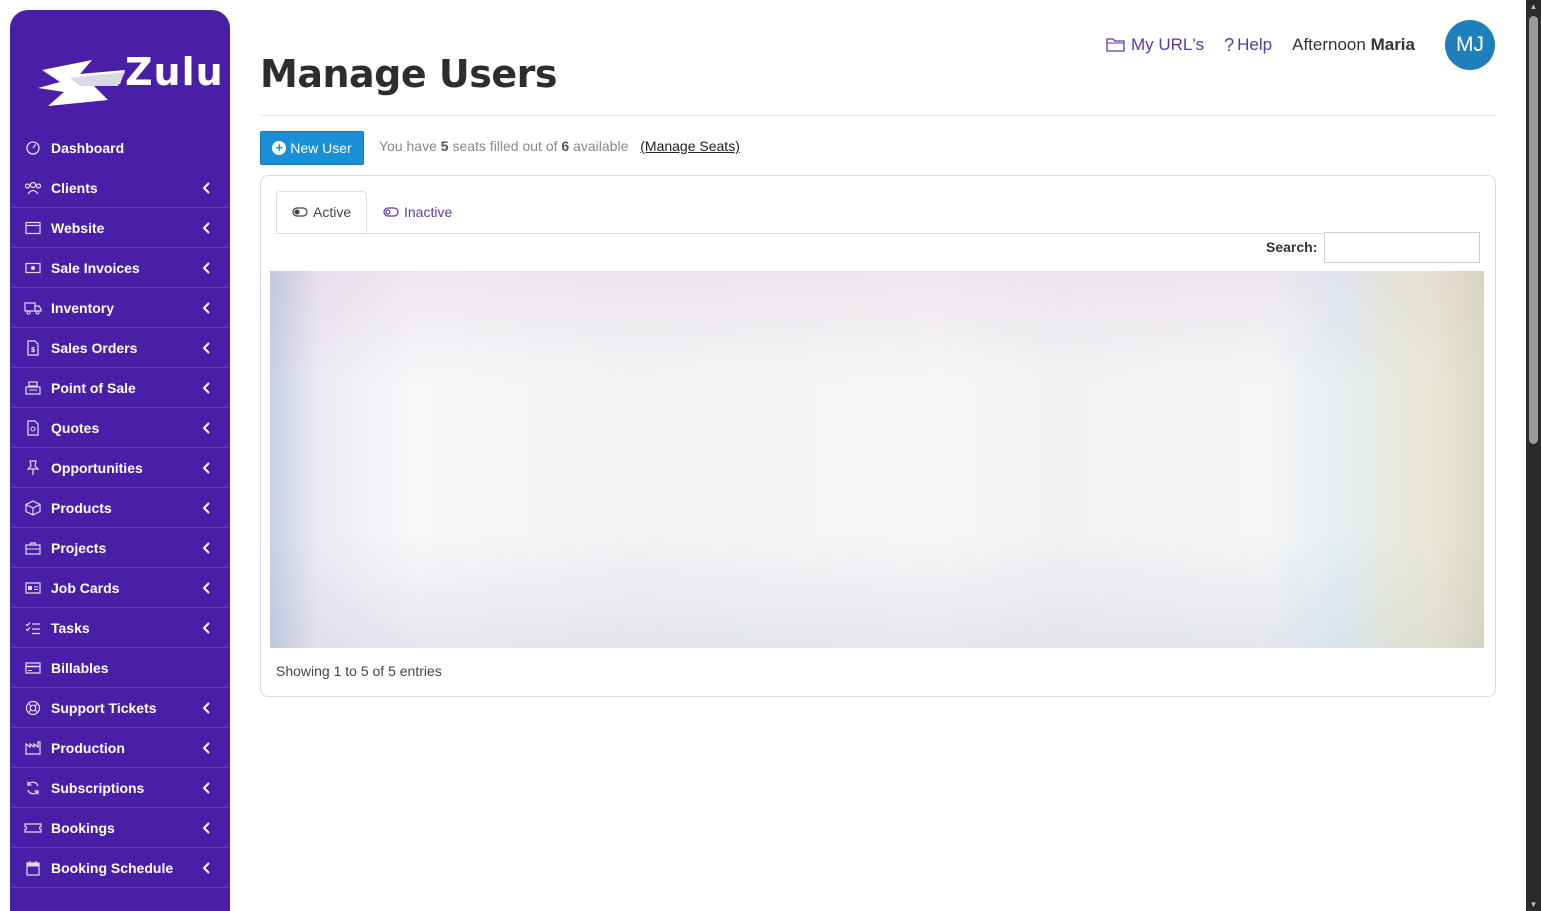 This screenshot has height=911, width=1541. I want to click on brand-name: Zulu, so click(174, 72).